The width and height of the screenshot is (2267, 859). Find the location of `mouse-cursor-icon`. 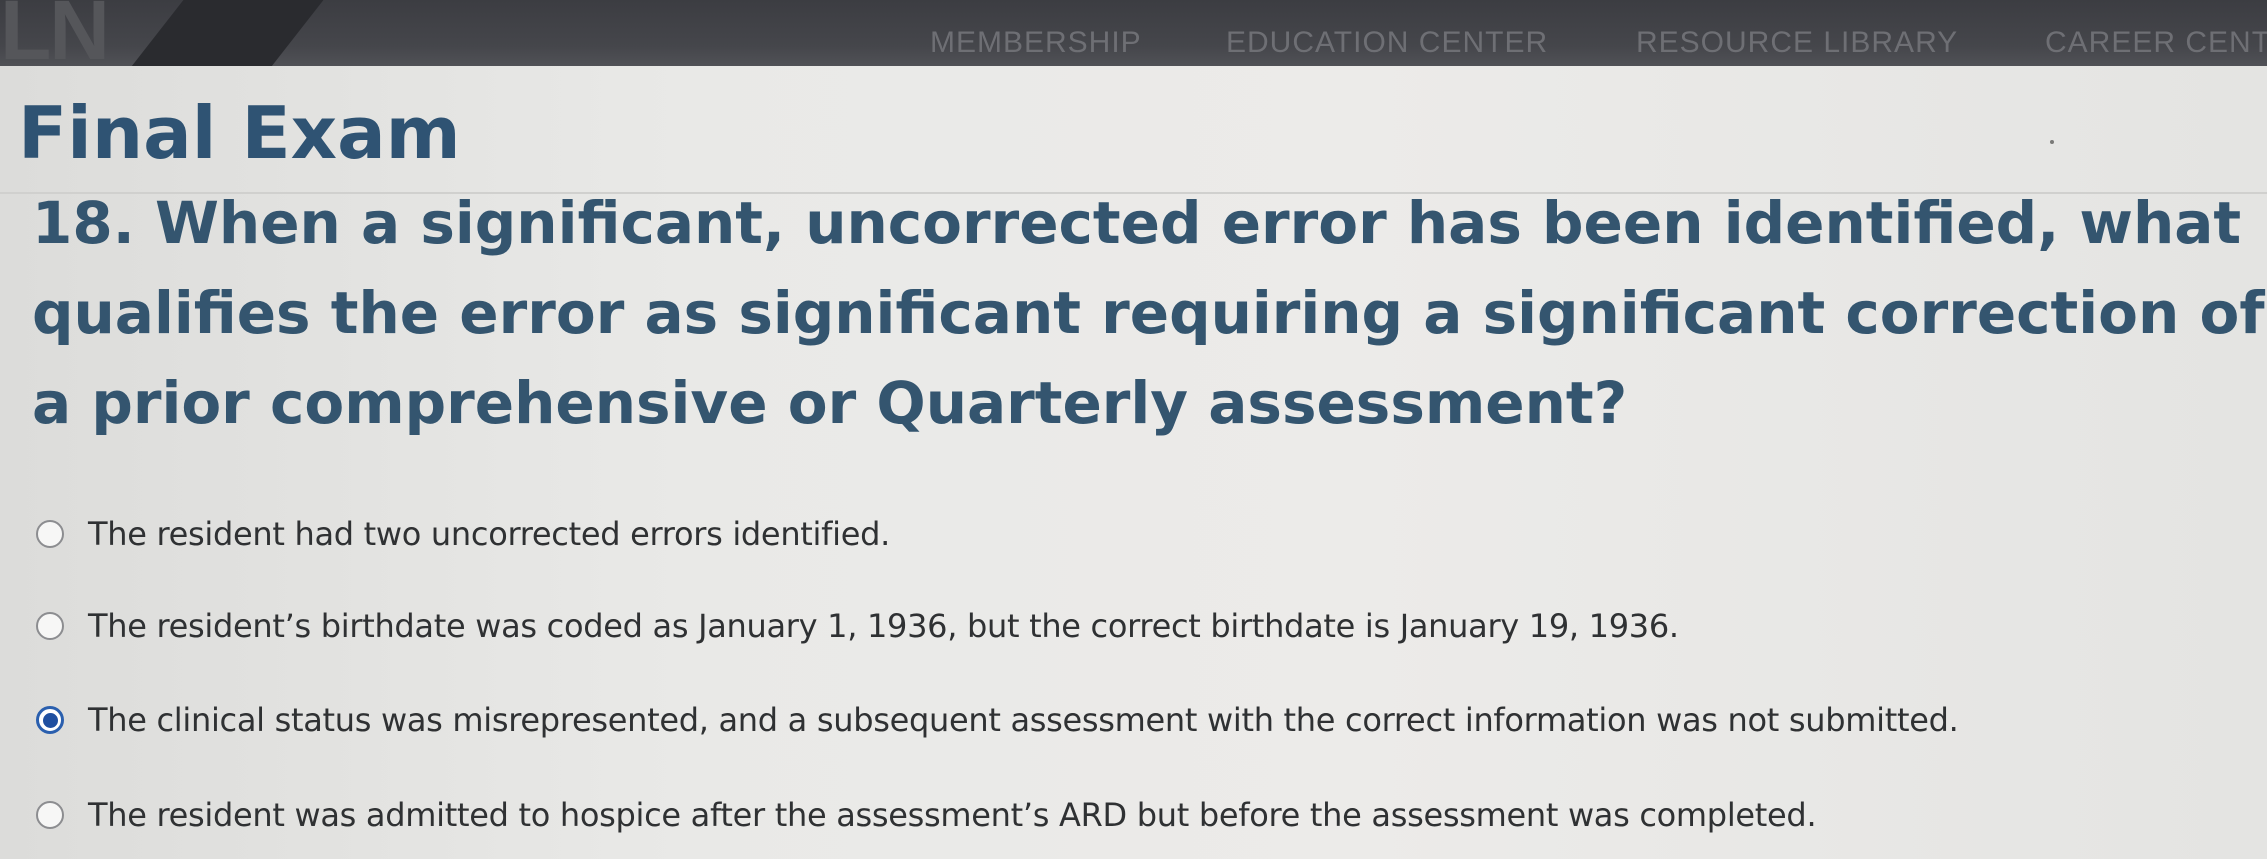

mouse-cursor-icon is located at coordinates (2052, 142).